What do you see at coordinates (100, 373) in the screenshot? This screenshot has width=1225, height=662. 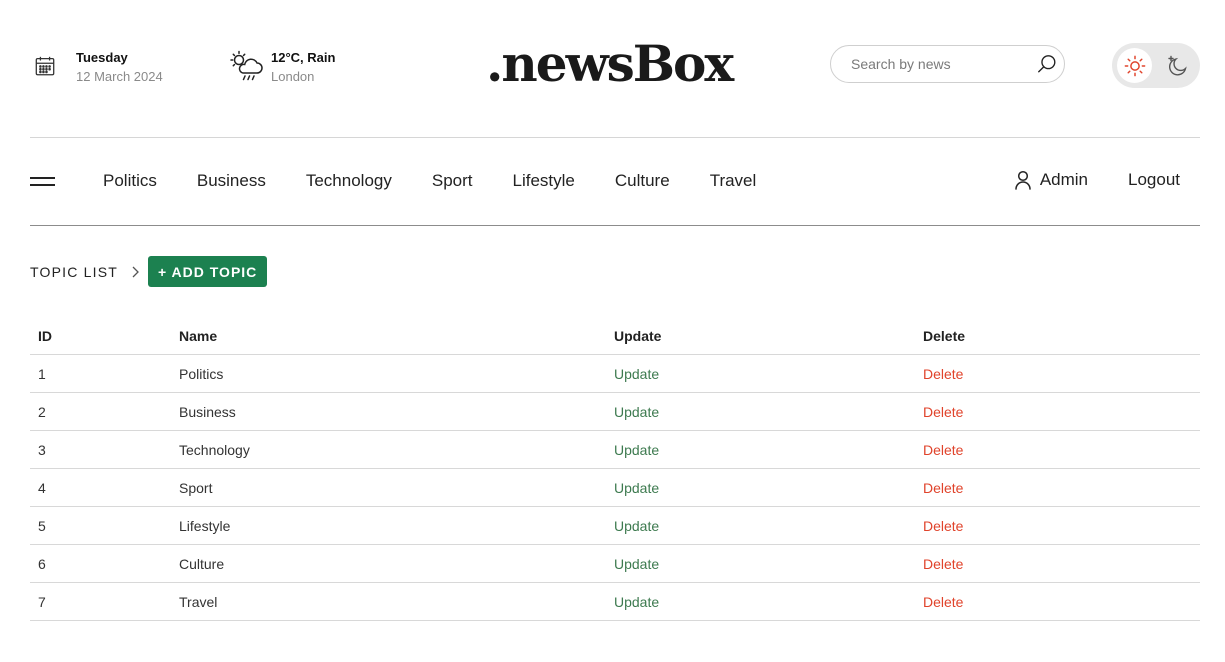 I see `topic-id: 1` at bounding box center [100, 373].